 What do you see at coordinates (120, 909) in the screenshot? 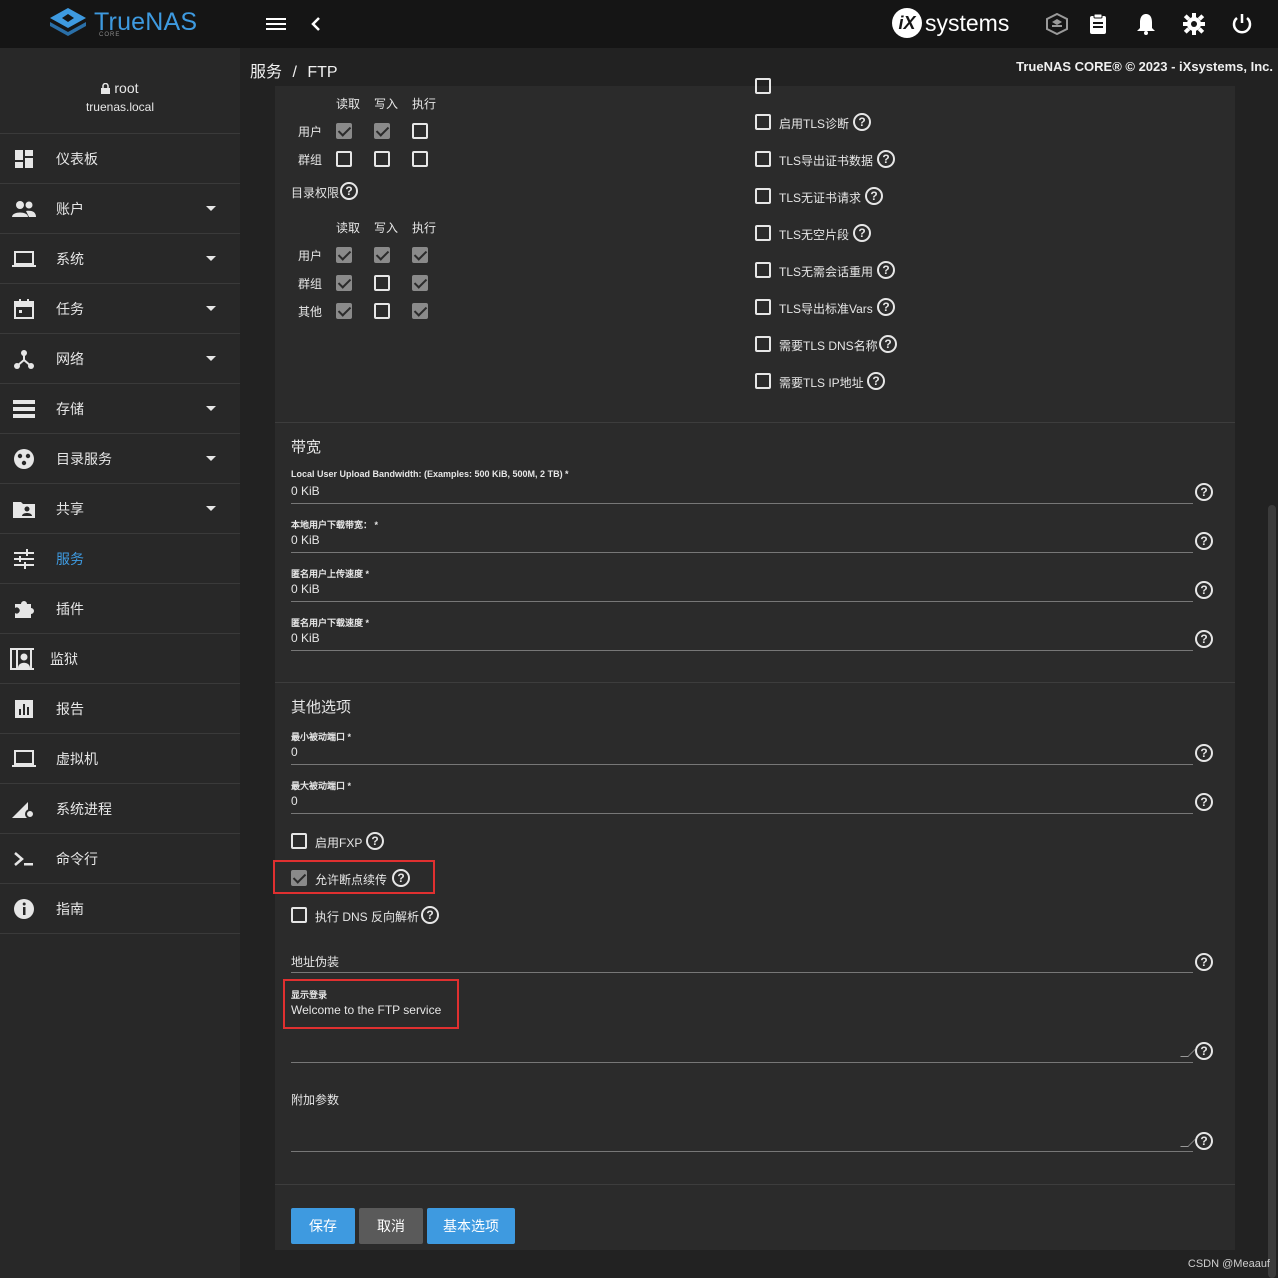
I see `sidebar-item-guide: 指南` at bounding box center [120, 909].